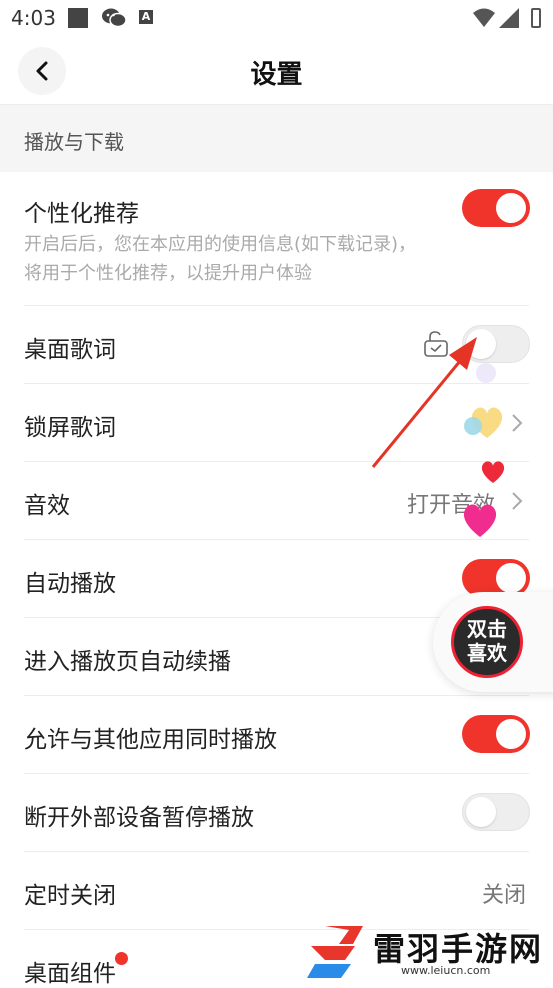  I want to click on description-line: 将用于个性化推荐，以提升用户体验, so click(168, 273).